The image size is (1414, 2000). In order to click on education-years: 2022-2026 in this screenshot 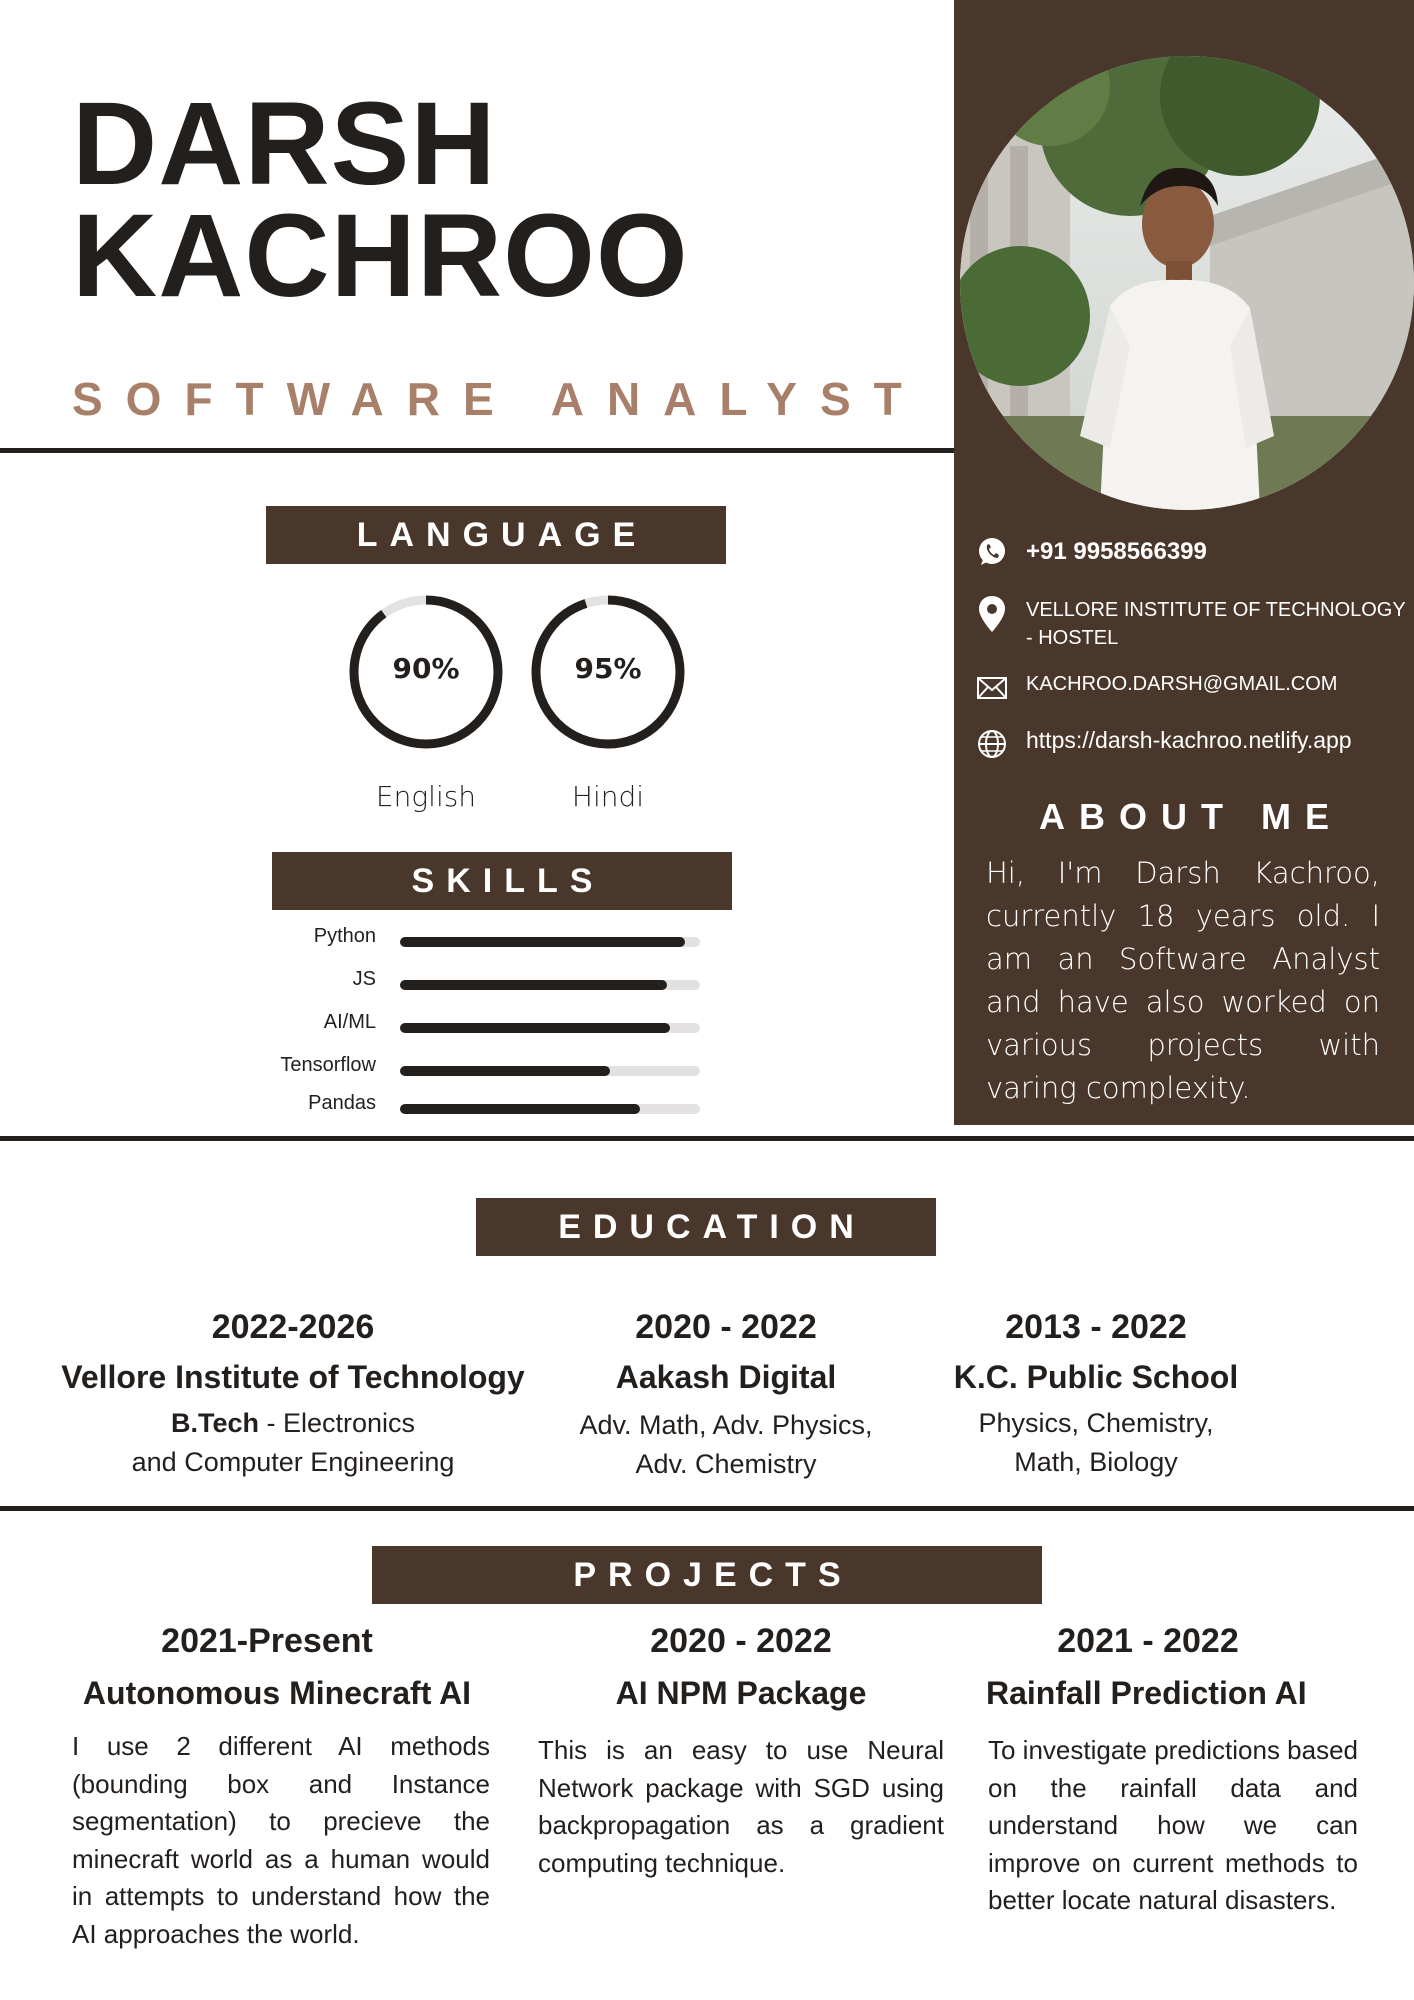, I will do `click(293, 1327)`.